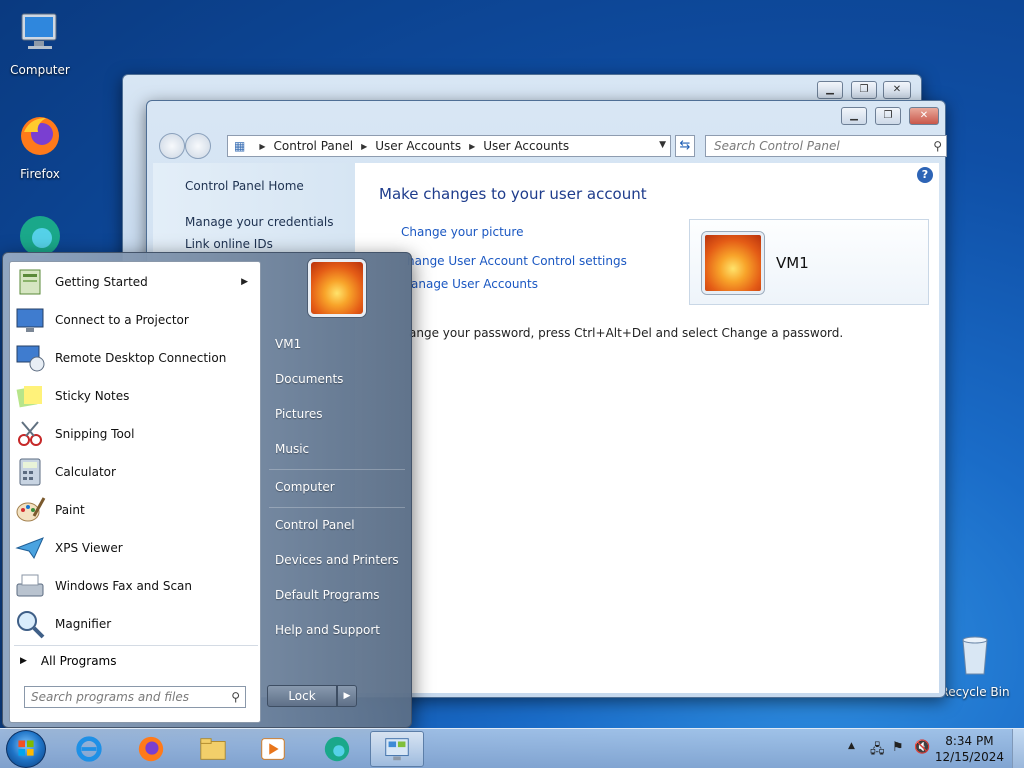  What do you see at coordinates (1018, 748) in the screenshot?
I see `show-desktop-button` at bounding box center [1018, 748].